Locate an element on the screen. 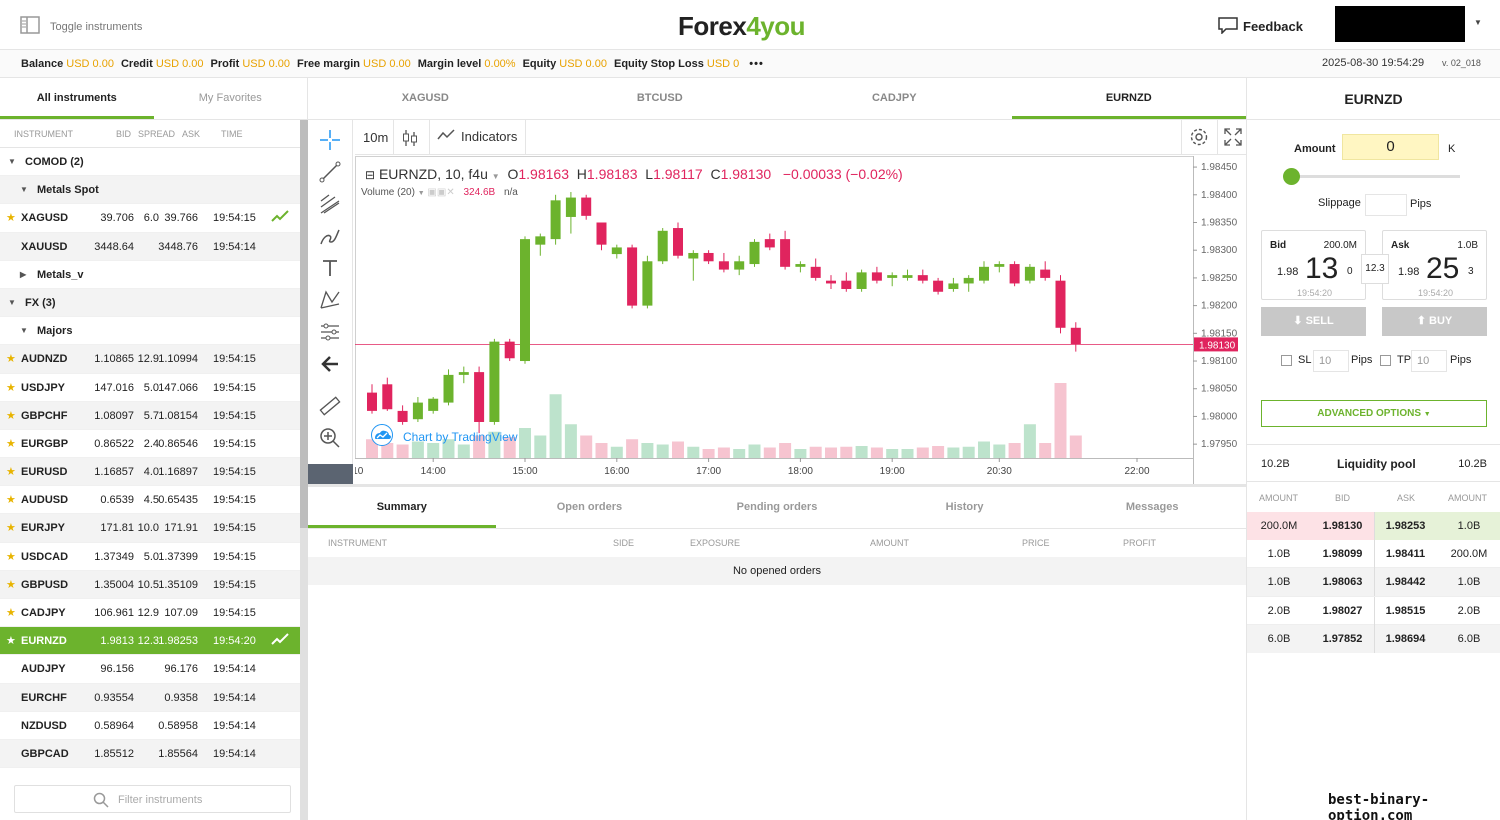 The width and height of the screenshot is (1500, 820). instrument-row: ★ CADJPY 106.961 12.9 107.09 19:54:15 is located at coordinates (150, 613).